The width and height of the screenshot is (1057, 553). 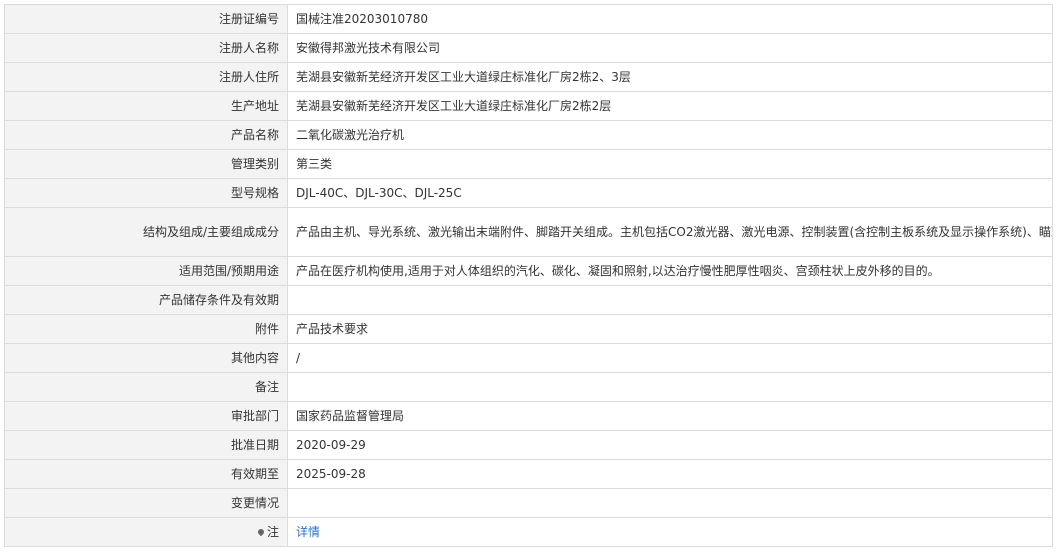 I want to click on table-row: 产品名称 二氧化碳激光治疗机, so click(x=528, y=135).